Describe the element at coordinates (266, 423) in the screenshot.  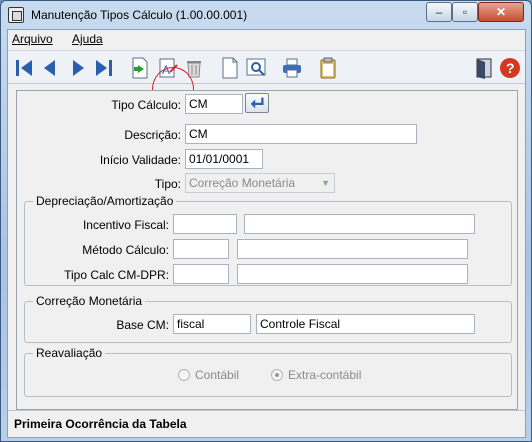
I see `status-bar: Primeira Ocorrência da Tabela` at that location.